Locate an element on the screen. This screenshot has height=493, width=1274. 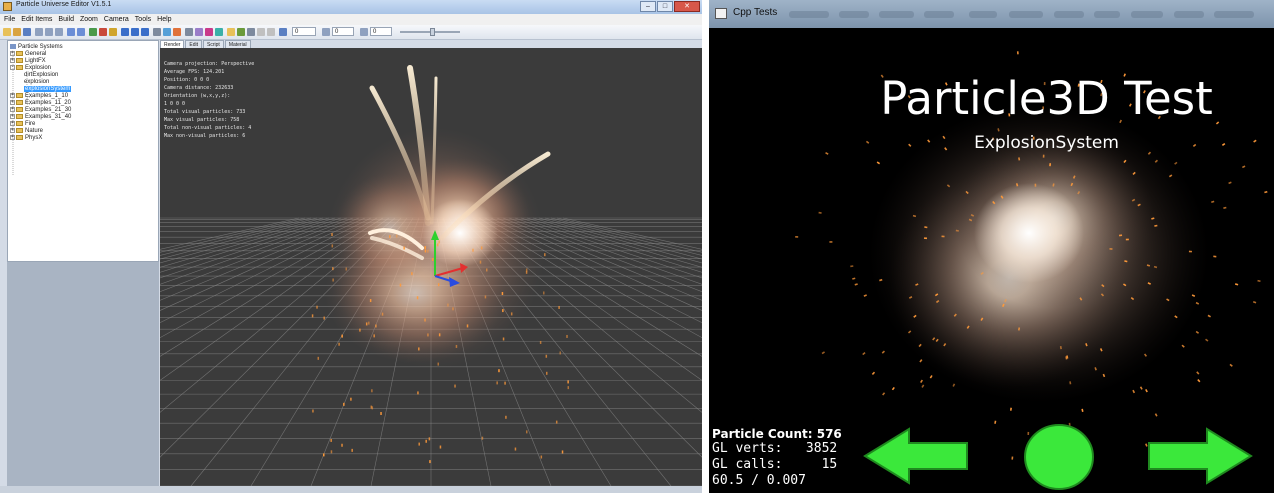
menu-build: Build is located at coordinates (66, 19).